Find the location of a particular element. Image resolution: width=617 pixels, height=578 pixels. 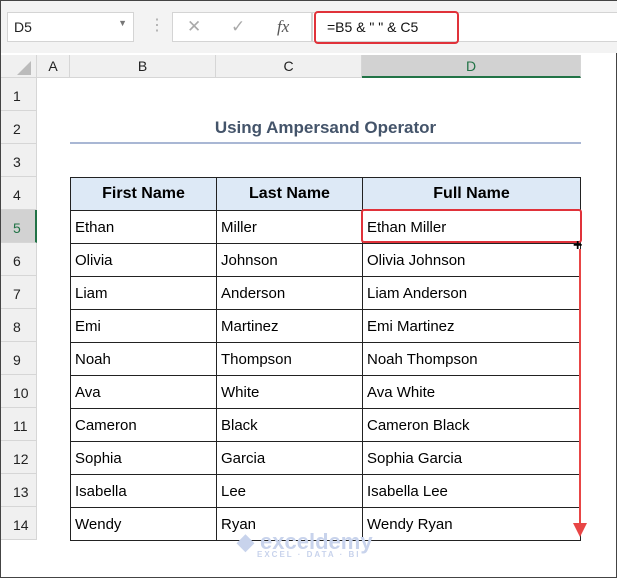

table-row: Ava White Ava White is located at coordinates (325, 392).